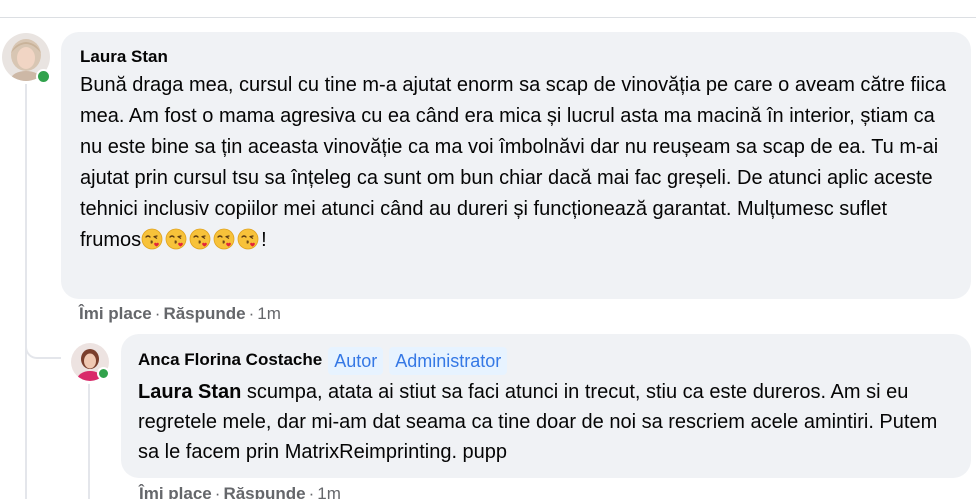 This screenshot has height=499, width=976. I want to click on comment-timestamp: 1m, so click(269, 313).